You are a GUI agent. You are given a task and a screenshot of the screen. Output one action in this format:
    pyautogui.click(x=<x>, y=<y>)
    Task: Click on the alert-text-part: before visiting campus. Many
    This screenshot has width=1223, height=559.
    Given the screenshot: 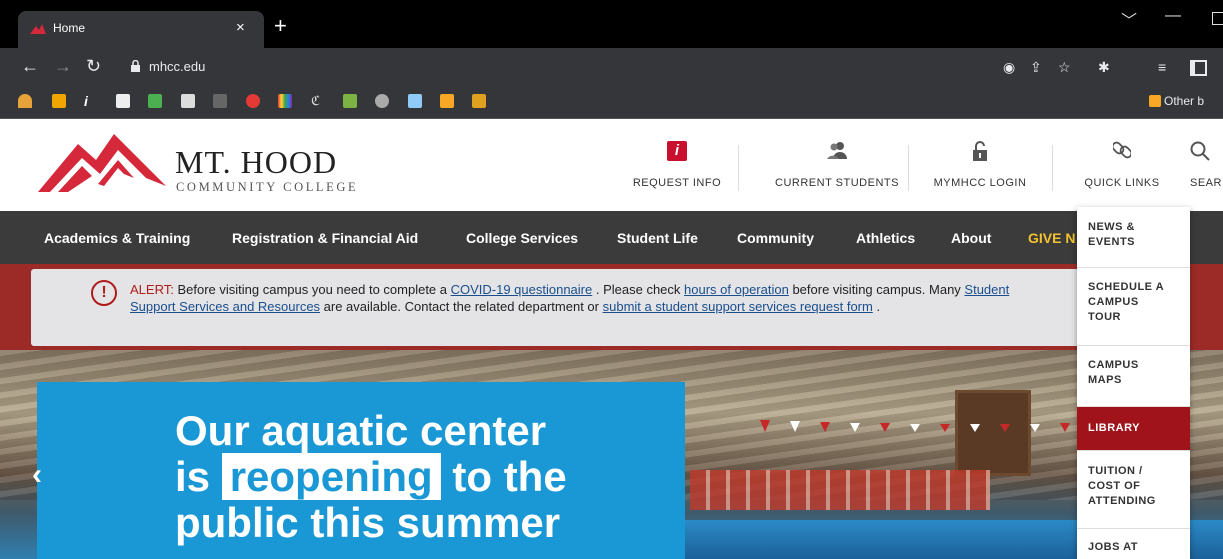 What is the action you would take?
    pyautogui.click(x=876, y=289)
    